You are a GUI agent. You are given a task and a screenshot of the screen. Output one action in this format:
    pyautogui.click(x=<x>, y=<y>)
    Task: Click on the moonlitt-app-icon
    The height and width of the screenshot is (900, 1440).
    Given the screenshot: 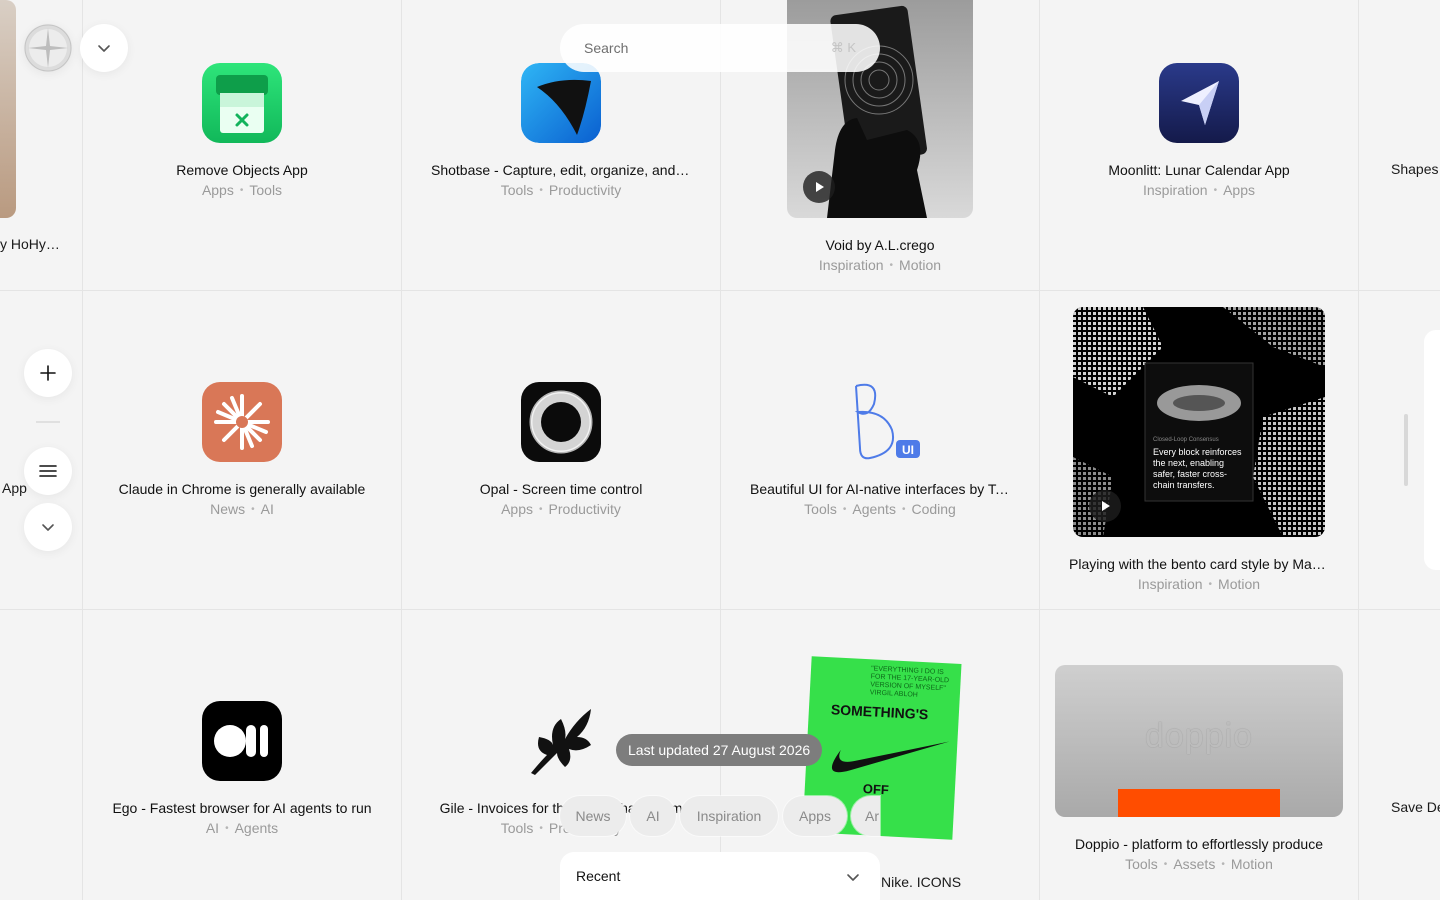 What is the action you would take?
    pyautogui.click(x=1199, y=103)
    